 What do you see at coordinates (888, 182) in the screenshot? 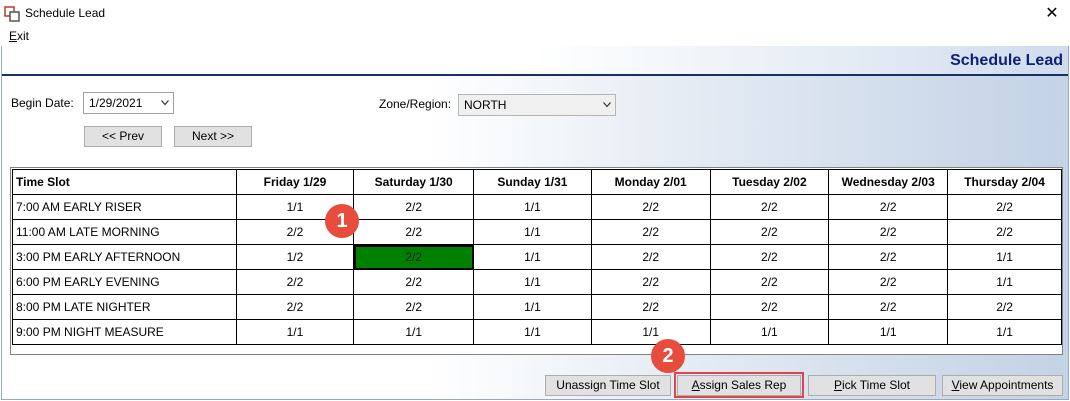
I see `column-header-day: Wednesday 2/03` at bounding box center [888, 182].